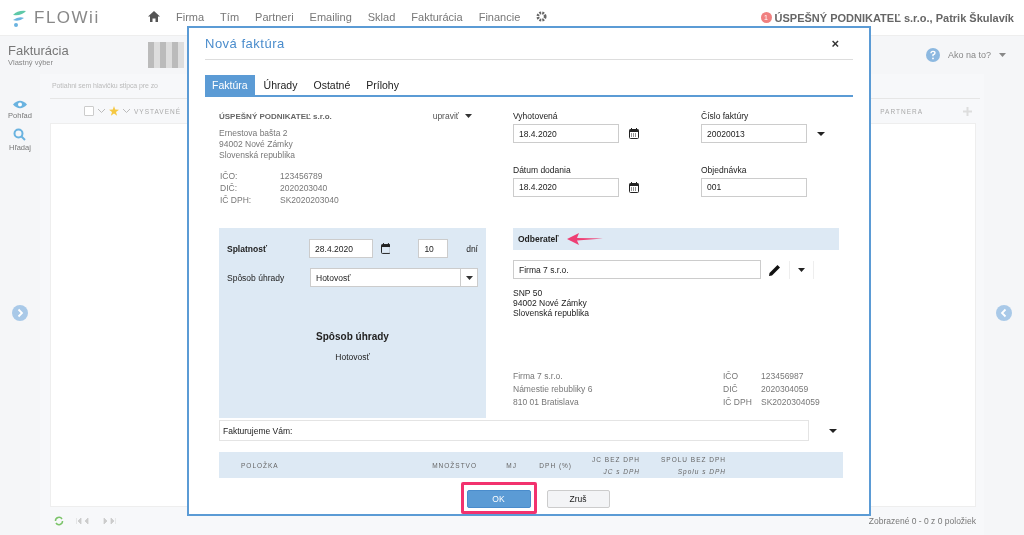 Image resolution: width=1024 pixels, height=535 pixels. I want to click on field-label: Číslo faktúry, so click(725, 116).